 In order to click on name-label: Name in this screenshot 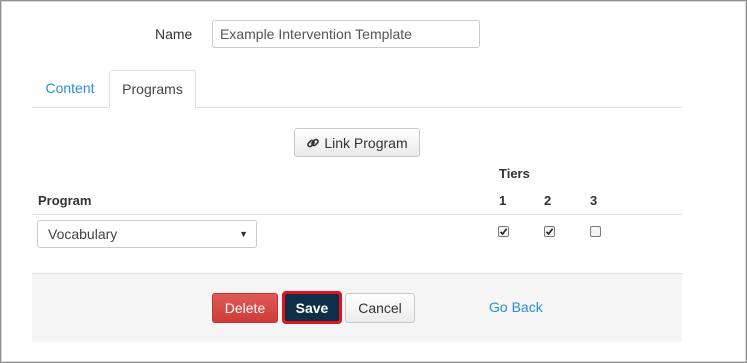, I will do `click(174, 34)`.